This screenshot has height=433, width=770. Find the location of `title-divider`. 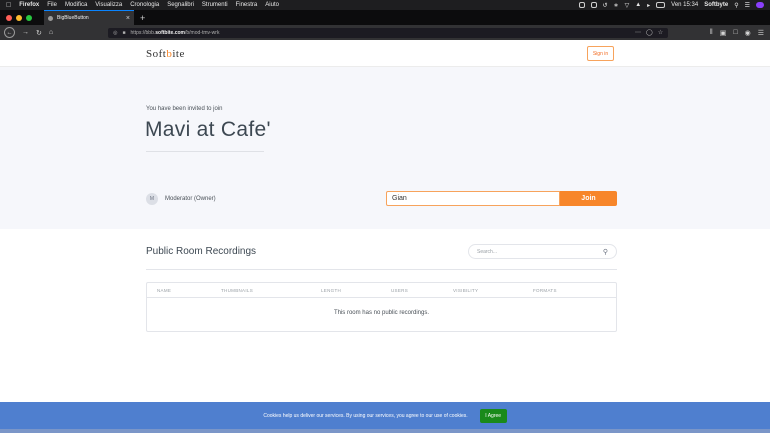

title-divider is located at coordinates (205, 151).